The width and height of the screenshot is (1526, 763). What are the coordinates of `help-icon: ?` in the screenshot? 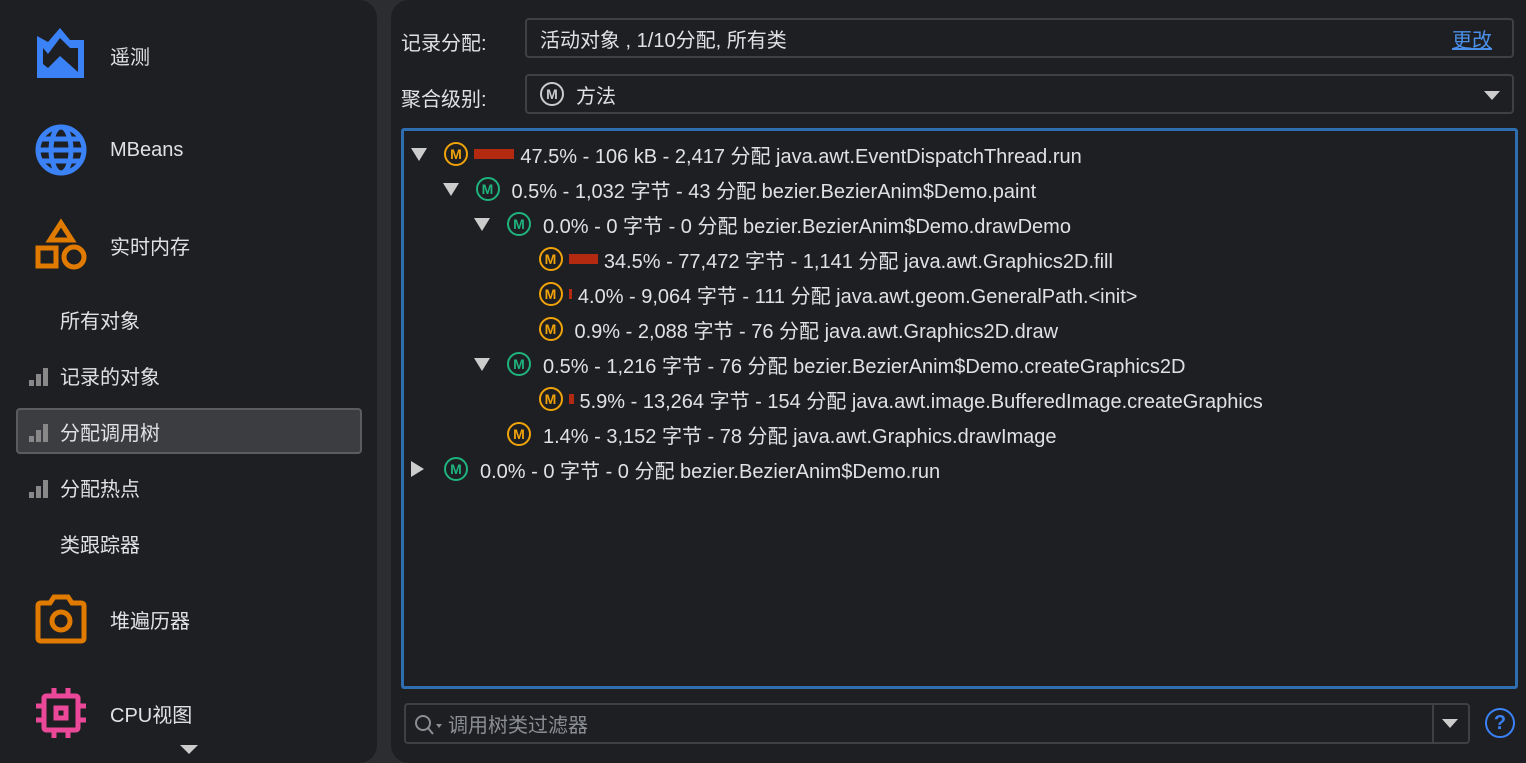 It's located at (1500, 723).